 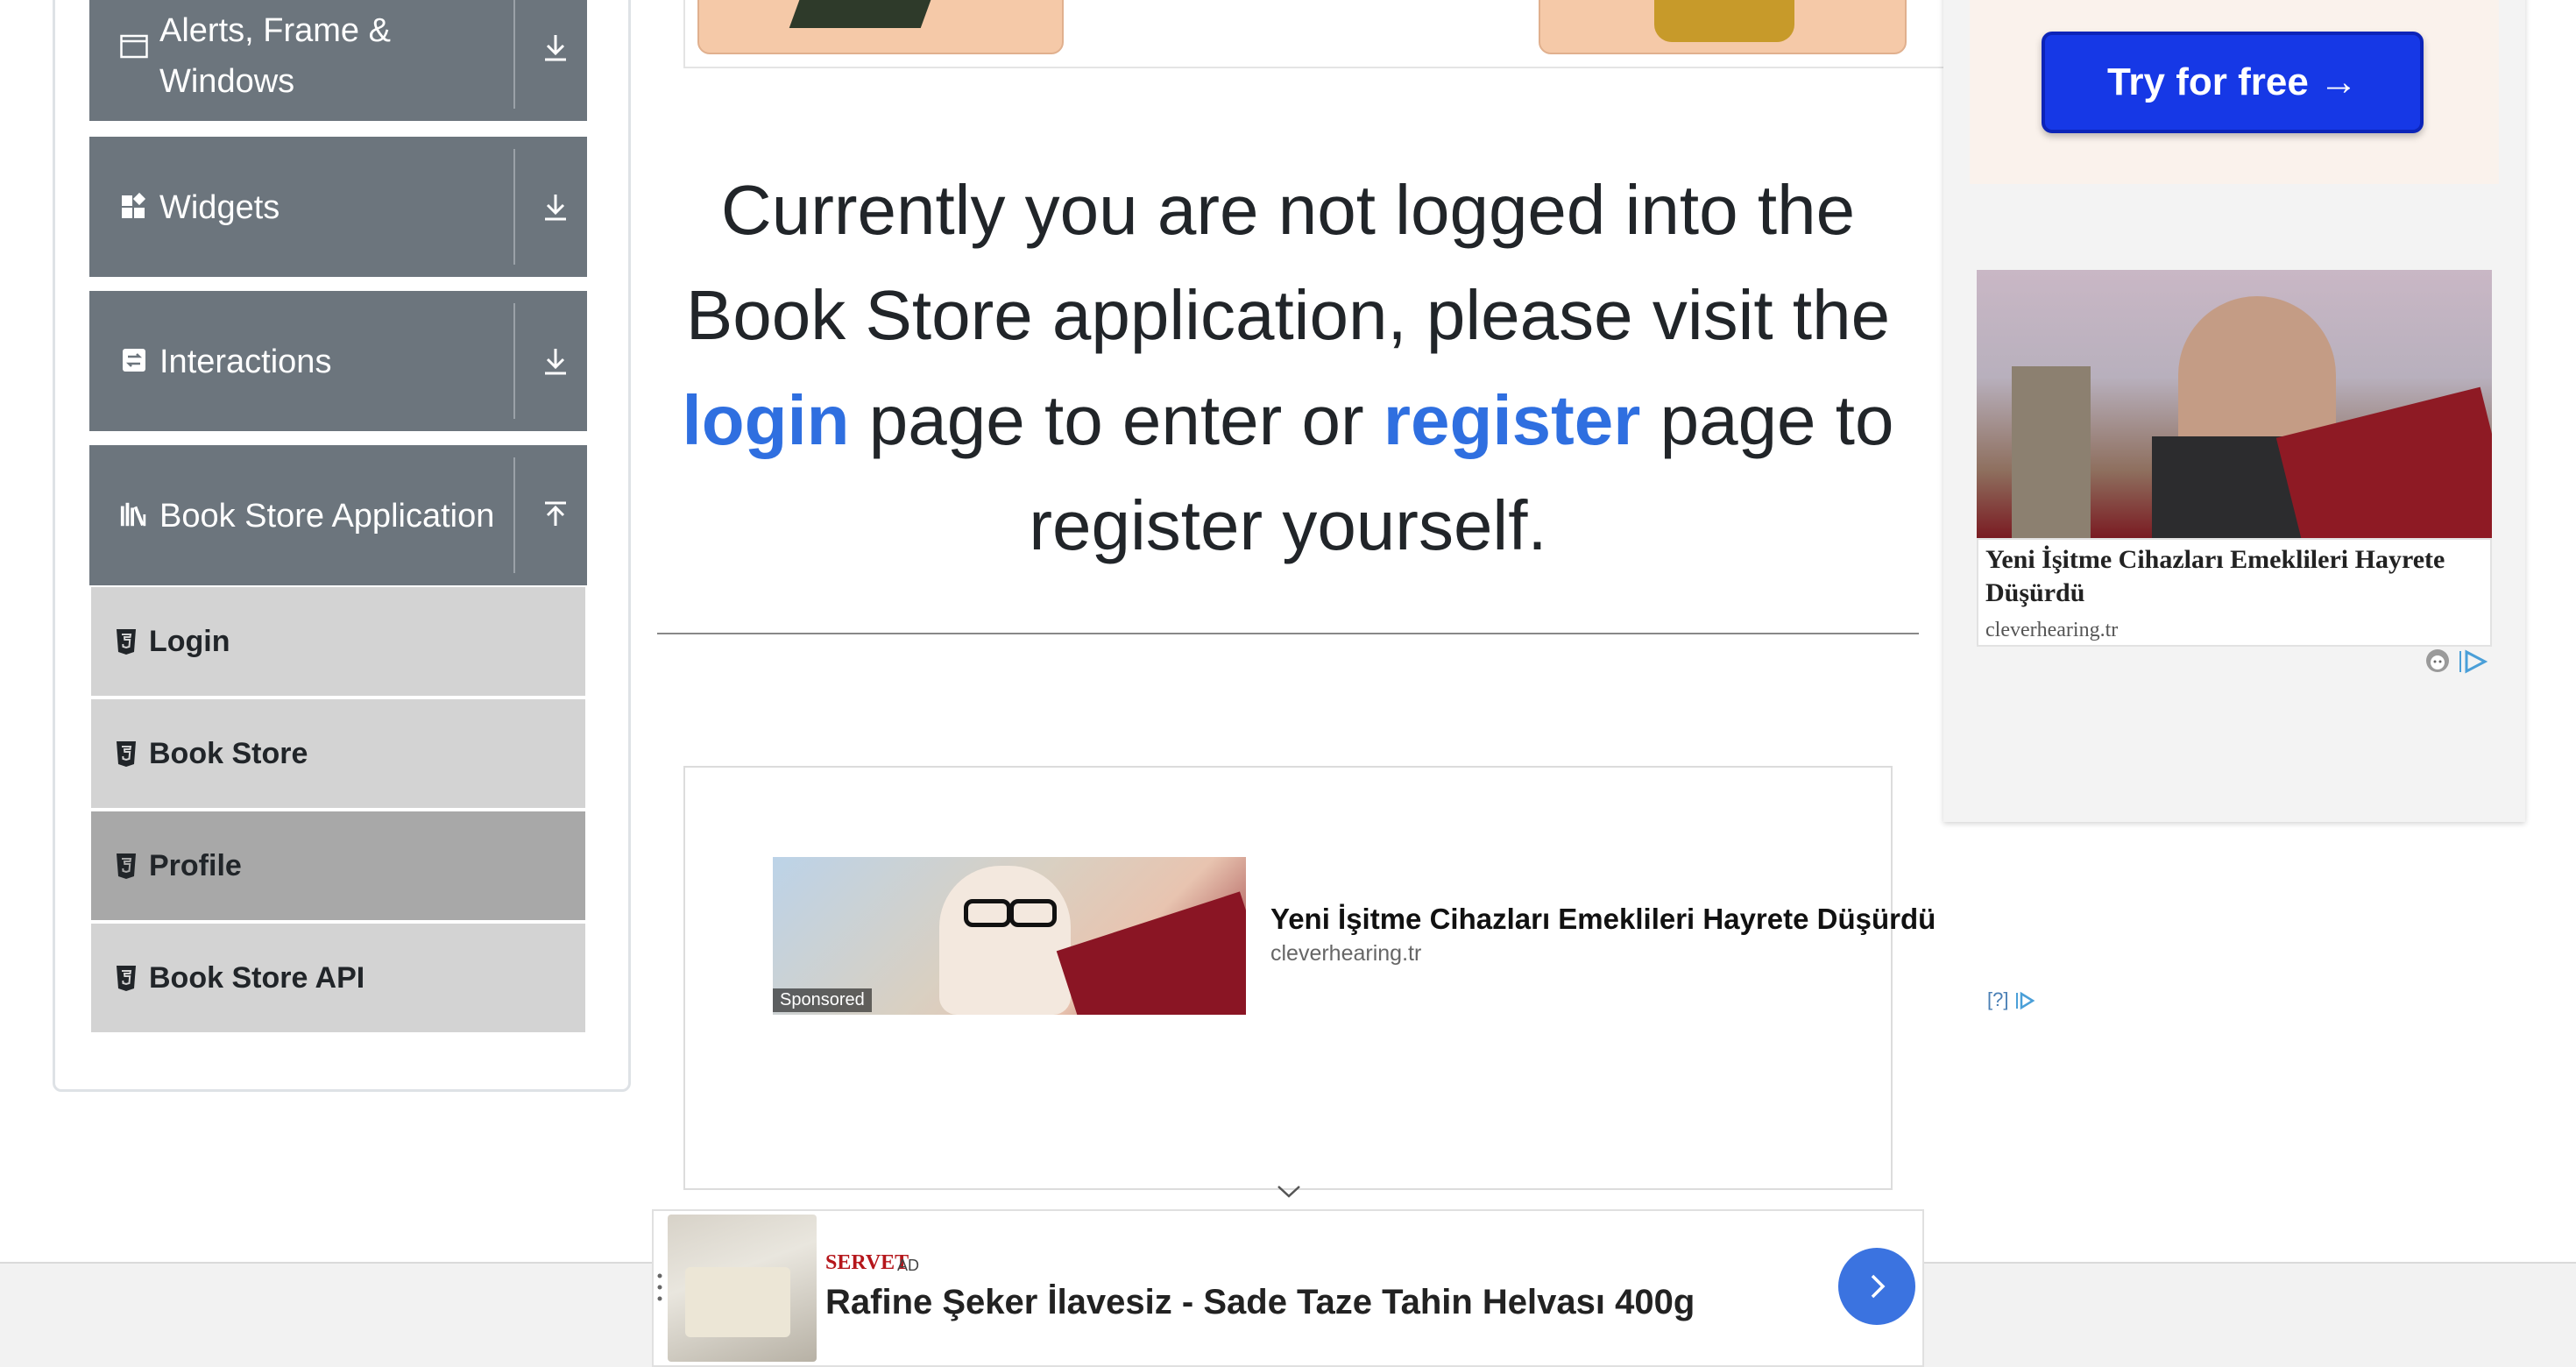 What do you see at coordinates (338, 865) in the screenshot?
I see `sidebar-item-profile: Profile` at bounding box center [338, 865].